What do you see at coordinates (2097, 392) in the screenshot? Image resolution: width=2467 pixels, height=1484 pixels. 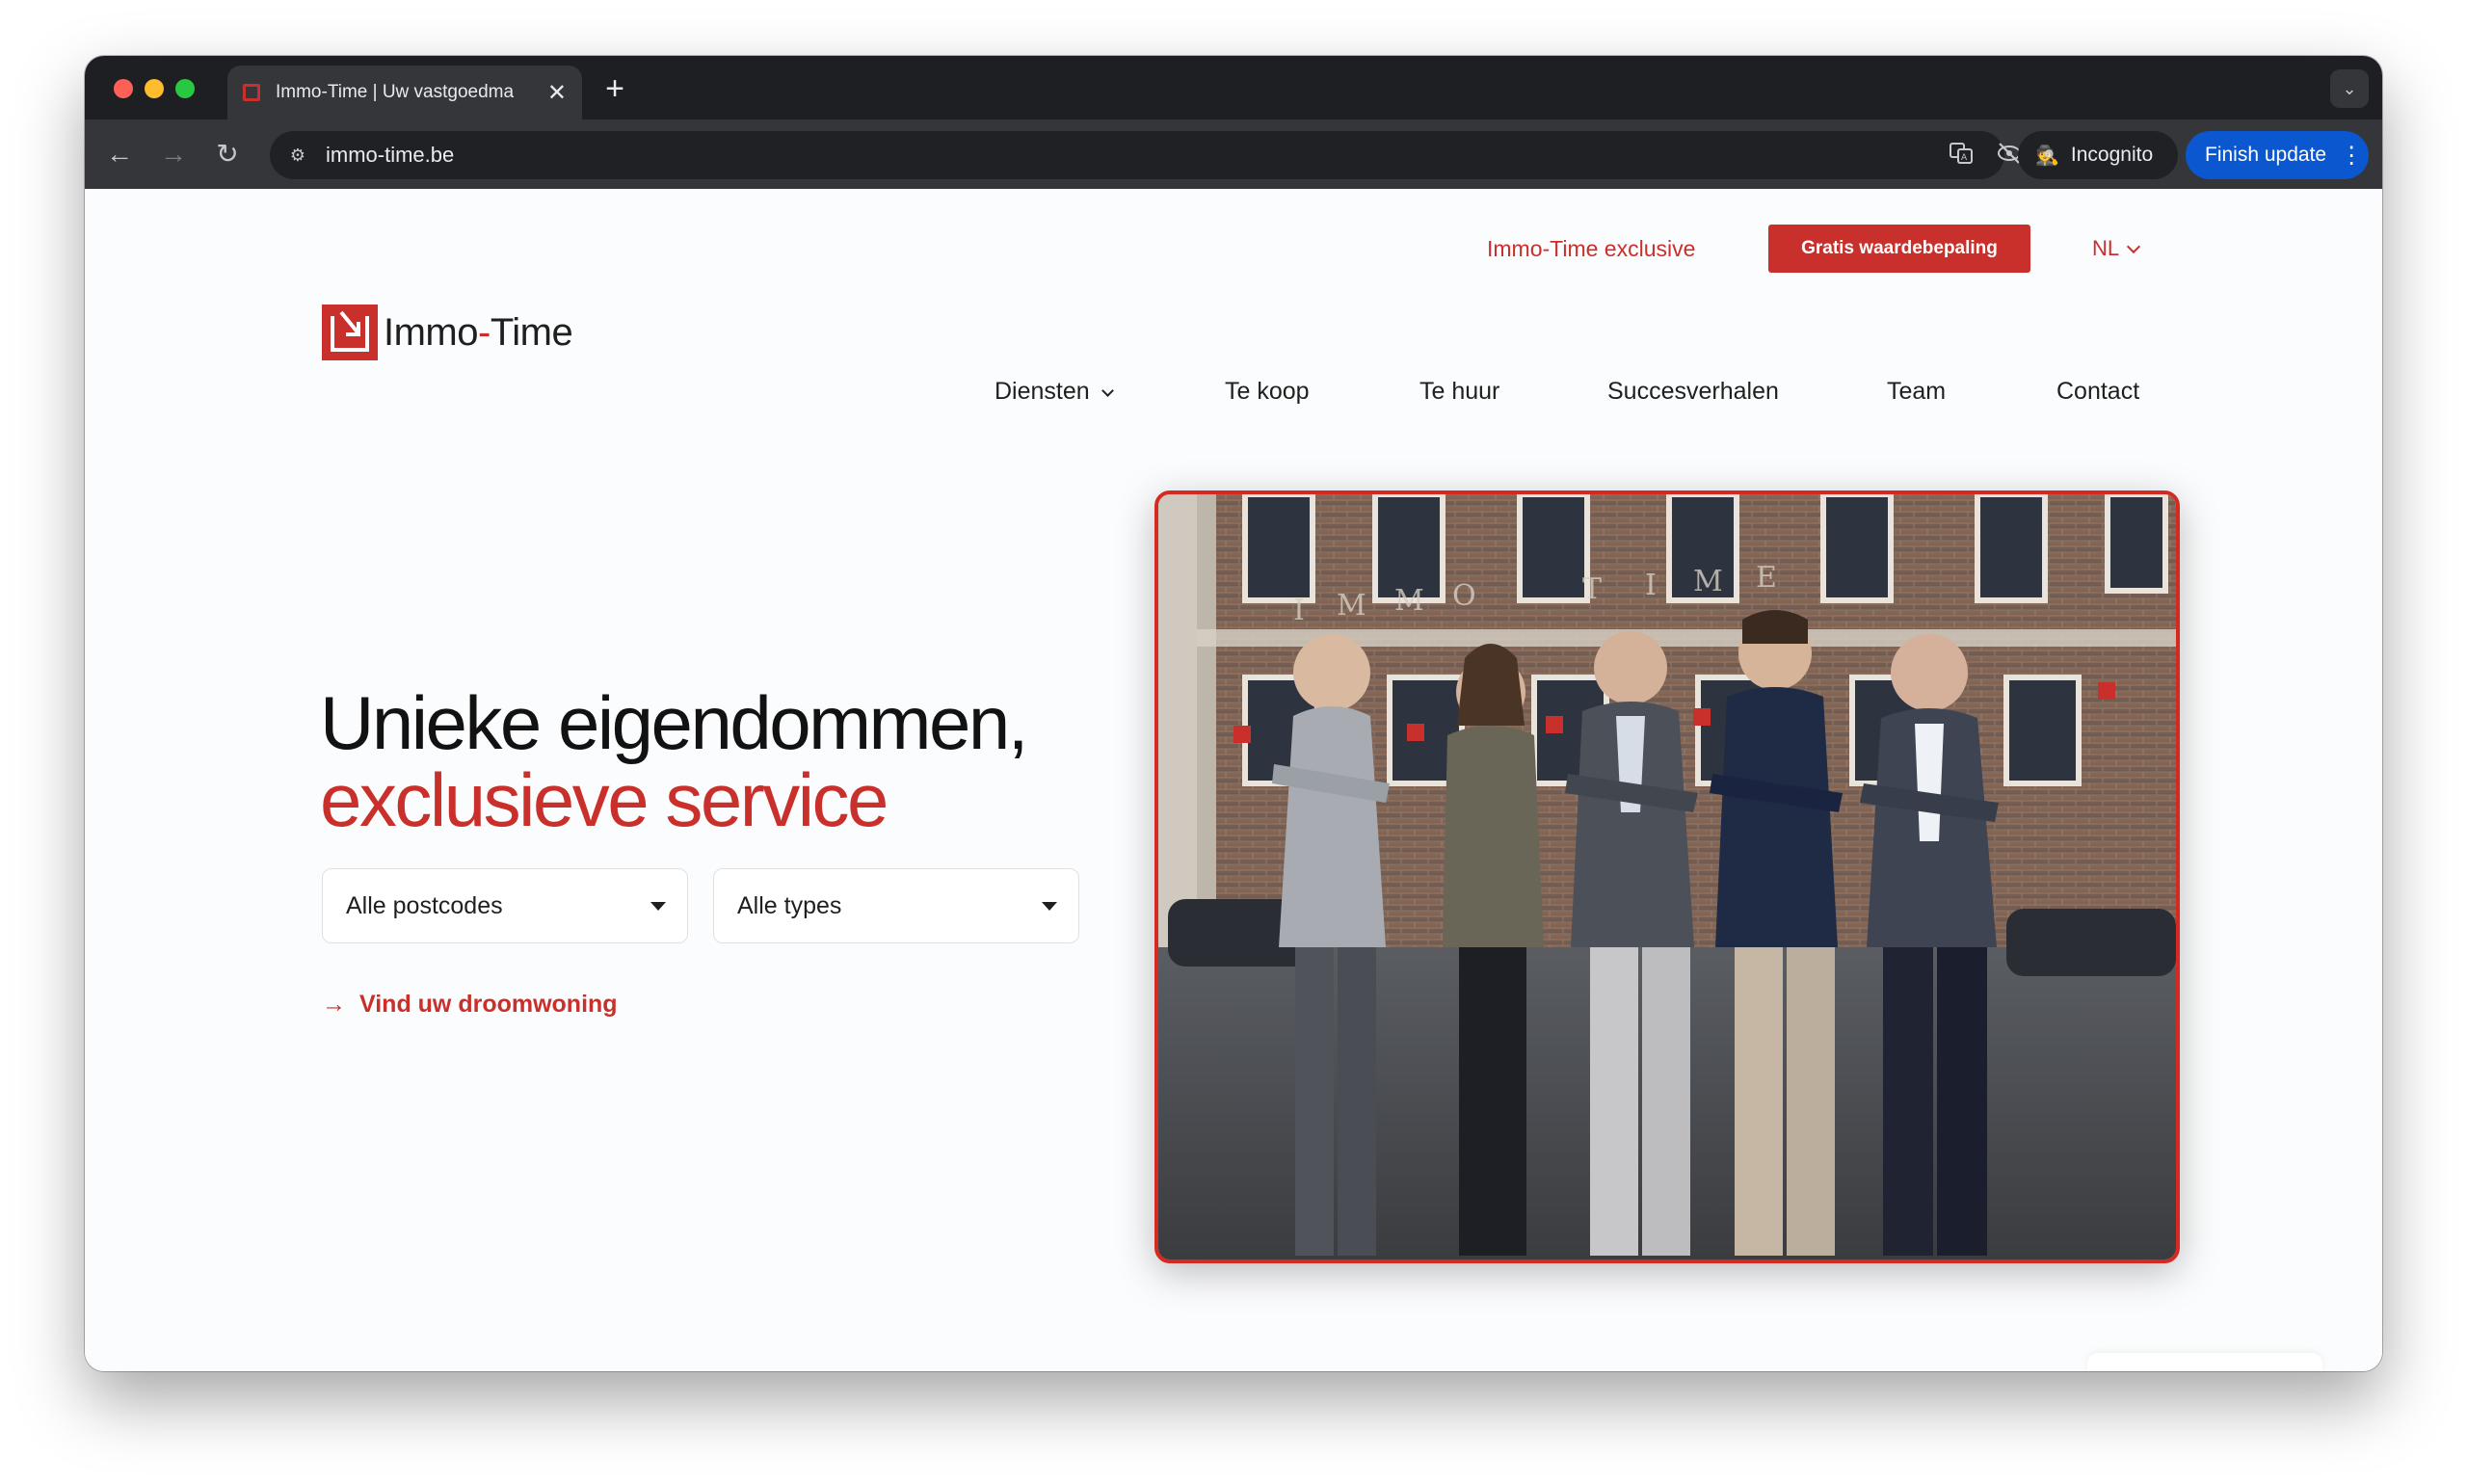 I see `nav-contact: Contact` at bounding box center [2097, 392].